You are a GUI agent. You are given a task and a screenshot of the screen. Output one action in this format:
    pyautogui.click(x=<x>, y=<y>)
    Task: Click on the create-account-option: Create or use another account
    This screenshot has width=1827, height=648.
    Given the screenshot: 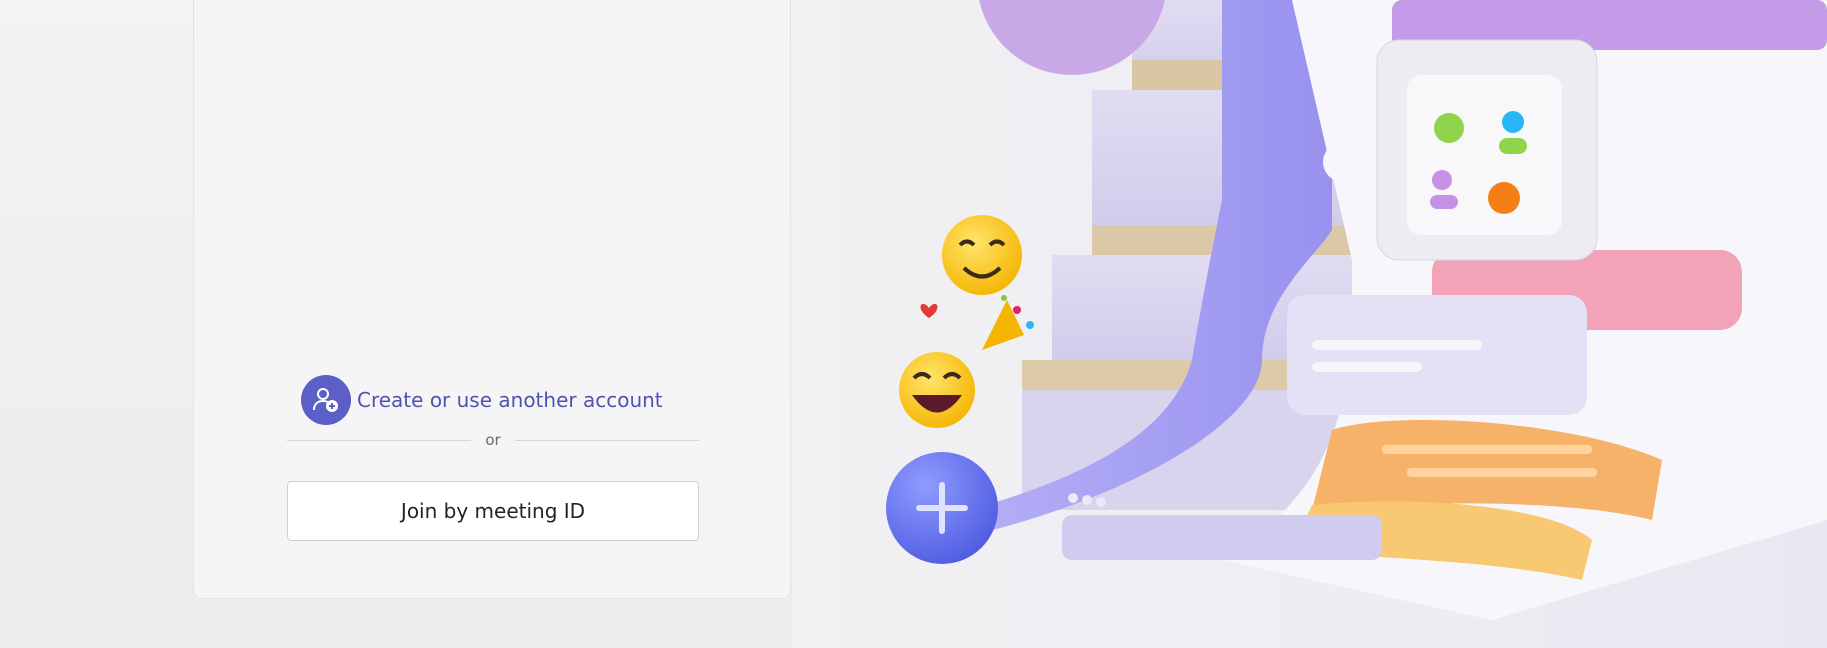 What is the action you would take?
    pyautogui.click(x=482, y=400)
    